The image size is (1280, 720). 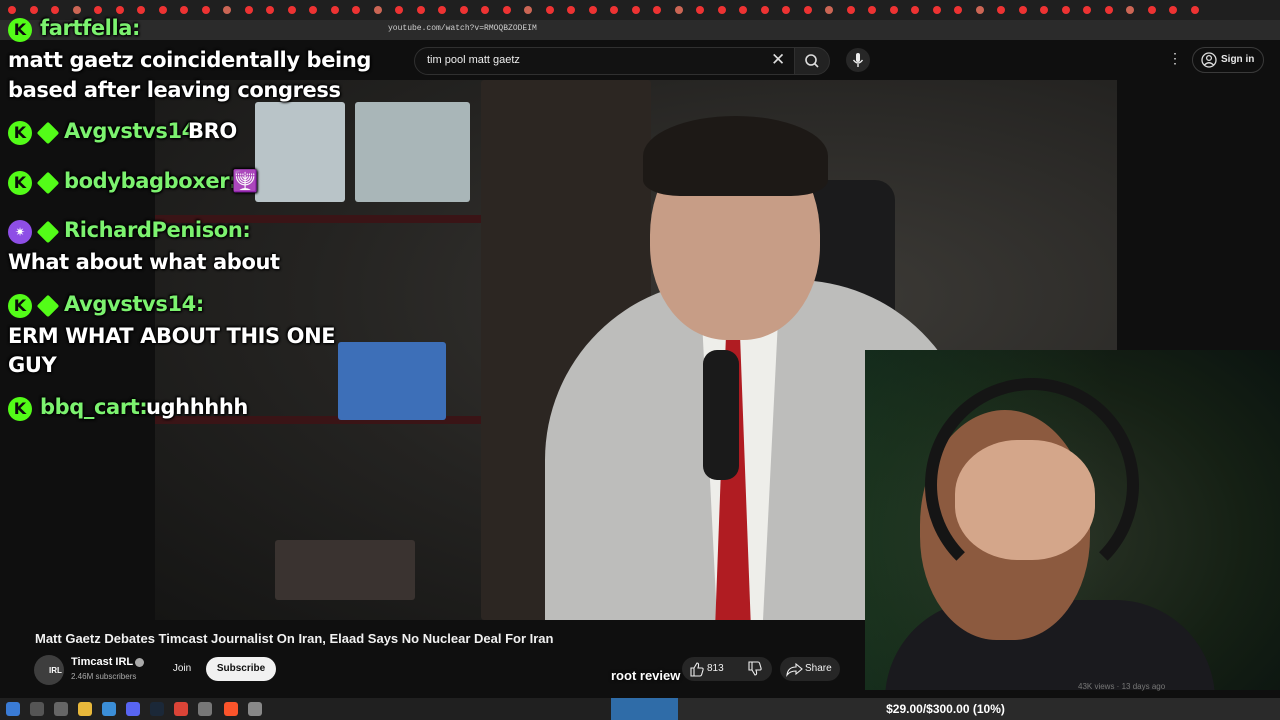 What do you see at coordinates (241, 669) in the screenshot?
I see `subscribe-button: Subscribe` at bounding box center [241, 669].